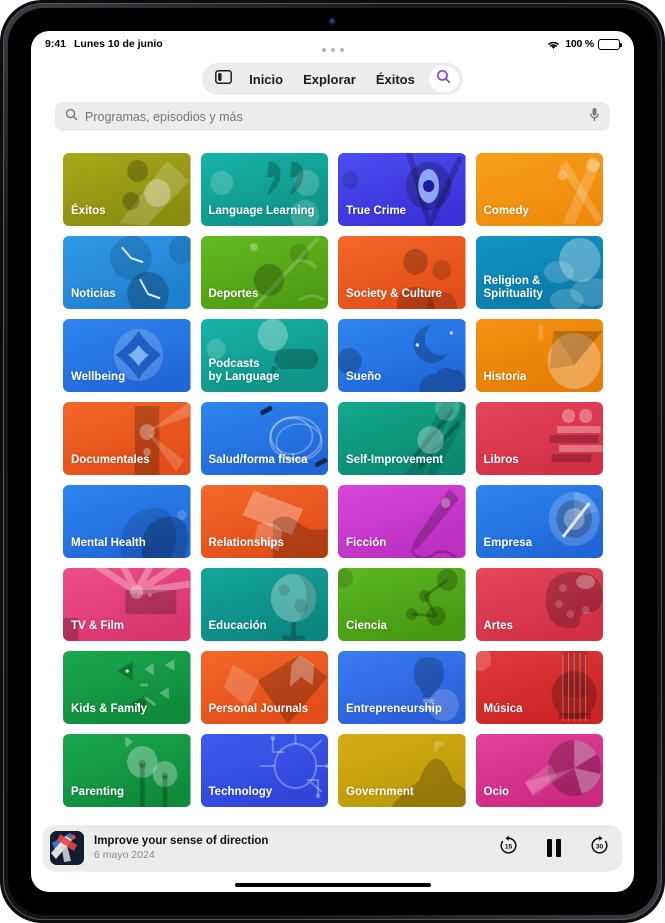  Describe the element at coordinates (376, 211) in the screenshot. I see `category-tile-label: True Crime` at that location.